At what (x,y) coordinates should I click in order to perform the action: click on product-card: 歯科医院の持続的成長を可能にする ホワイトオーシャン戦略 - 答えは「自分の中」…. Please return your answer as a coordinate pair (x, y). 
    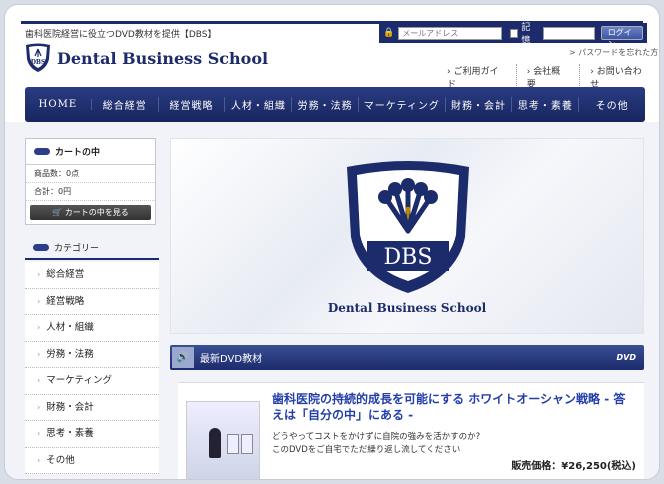
    Looking at the image, I should click on (411, 430).